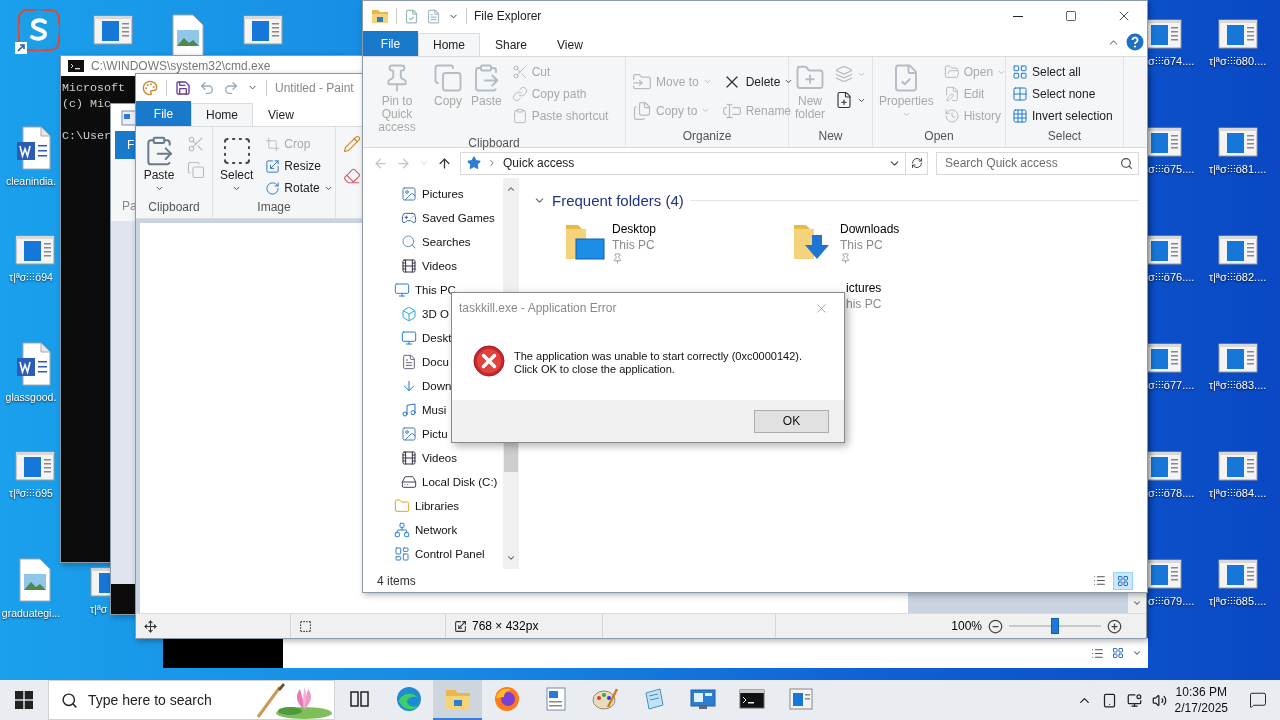 This screenshot has width=1280, height=720. What do you see at coordinates (448, 78) in the screenshot?
I see `copy-icon` at bounding box center [448, 78].